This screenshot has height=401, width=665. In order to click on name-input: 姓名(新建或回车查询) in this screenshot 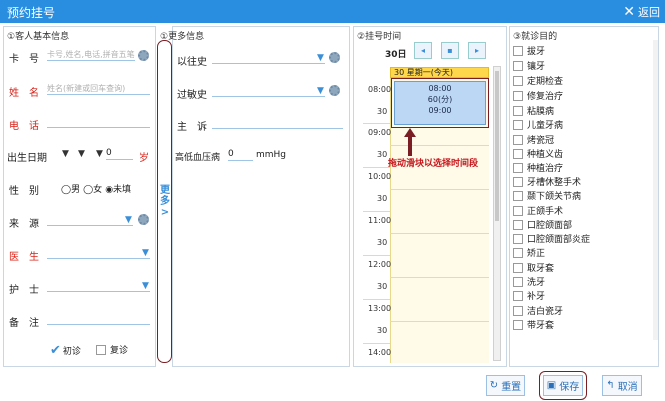, I will do `click(98, 88)`.